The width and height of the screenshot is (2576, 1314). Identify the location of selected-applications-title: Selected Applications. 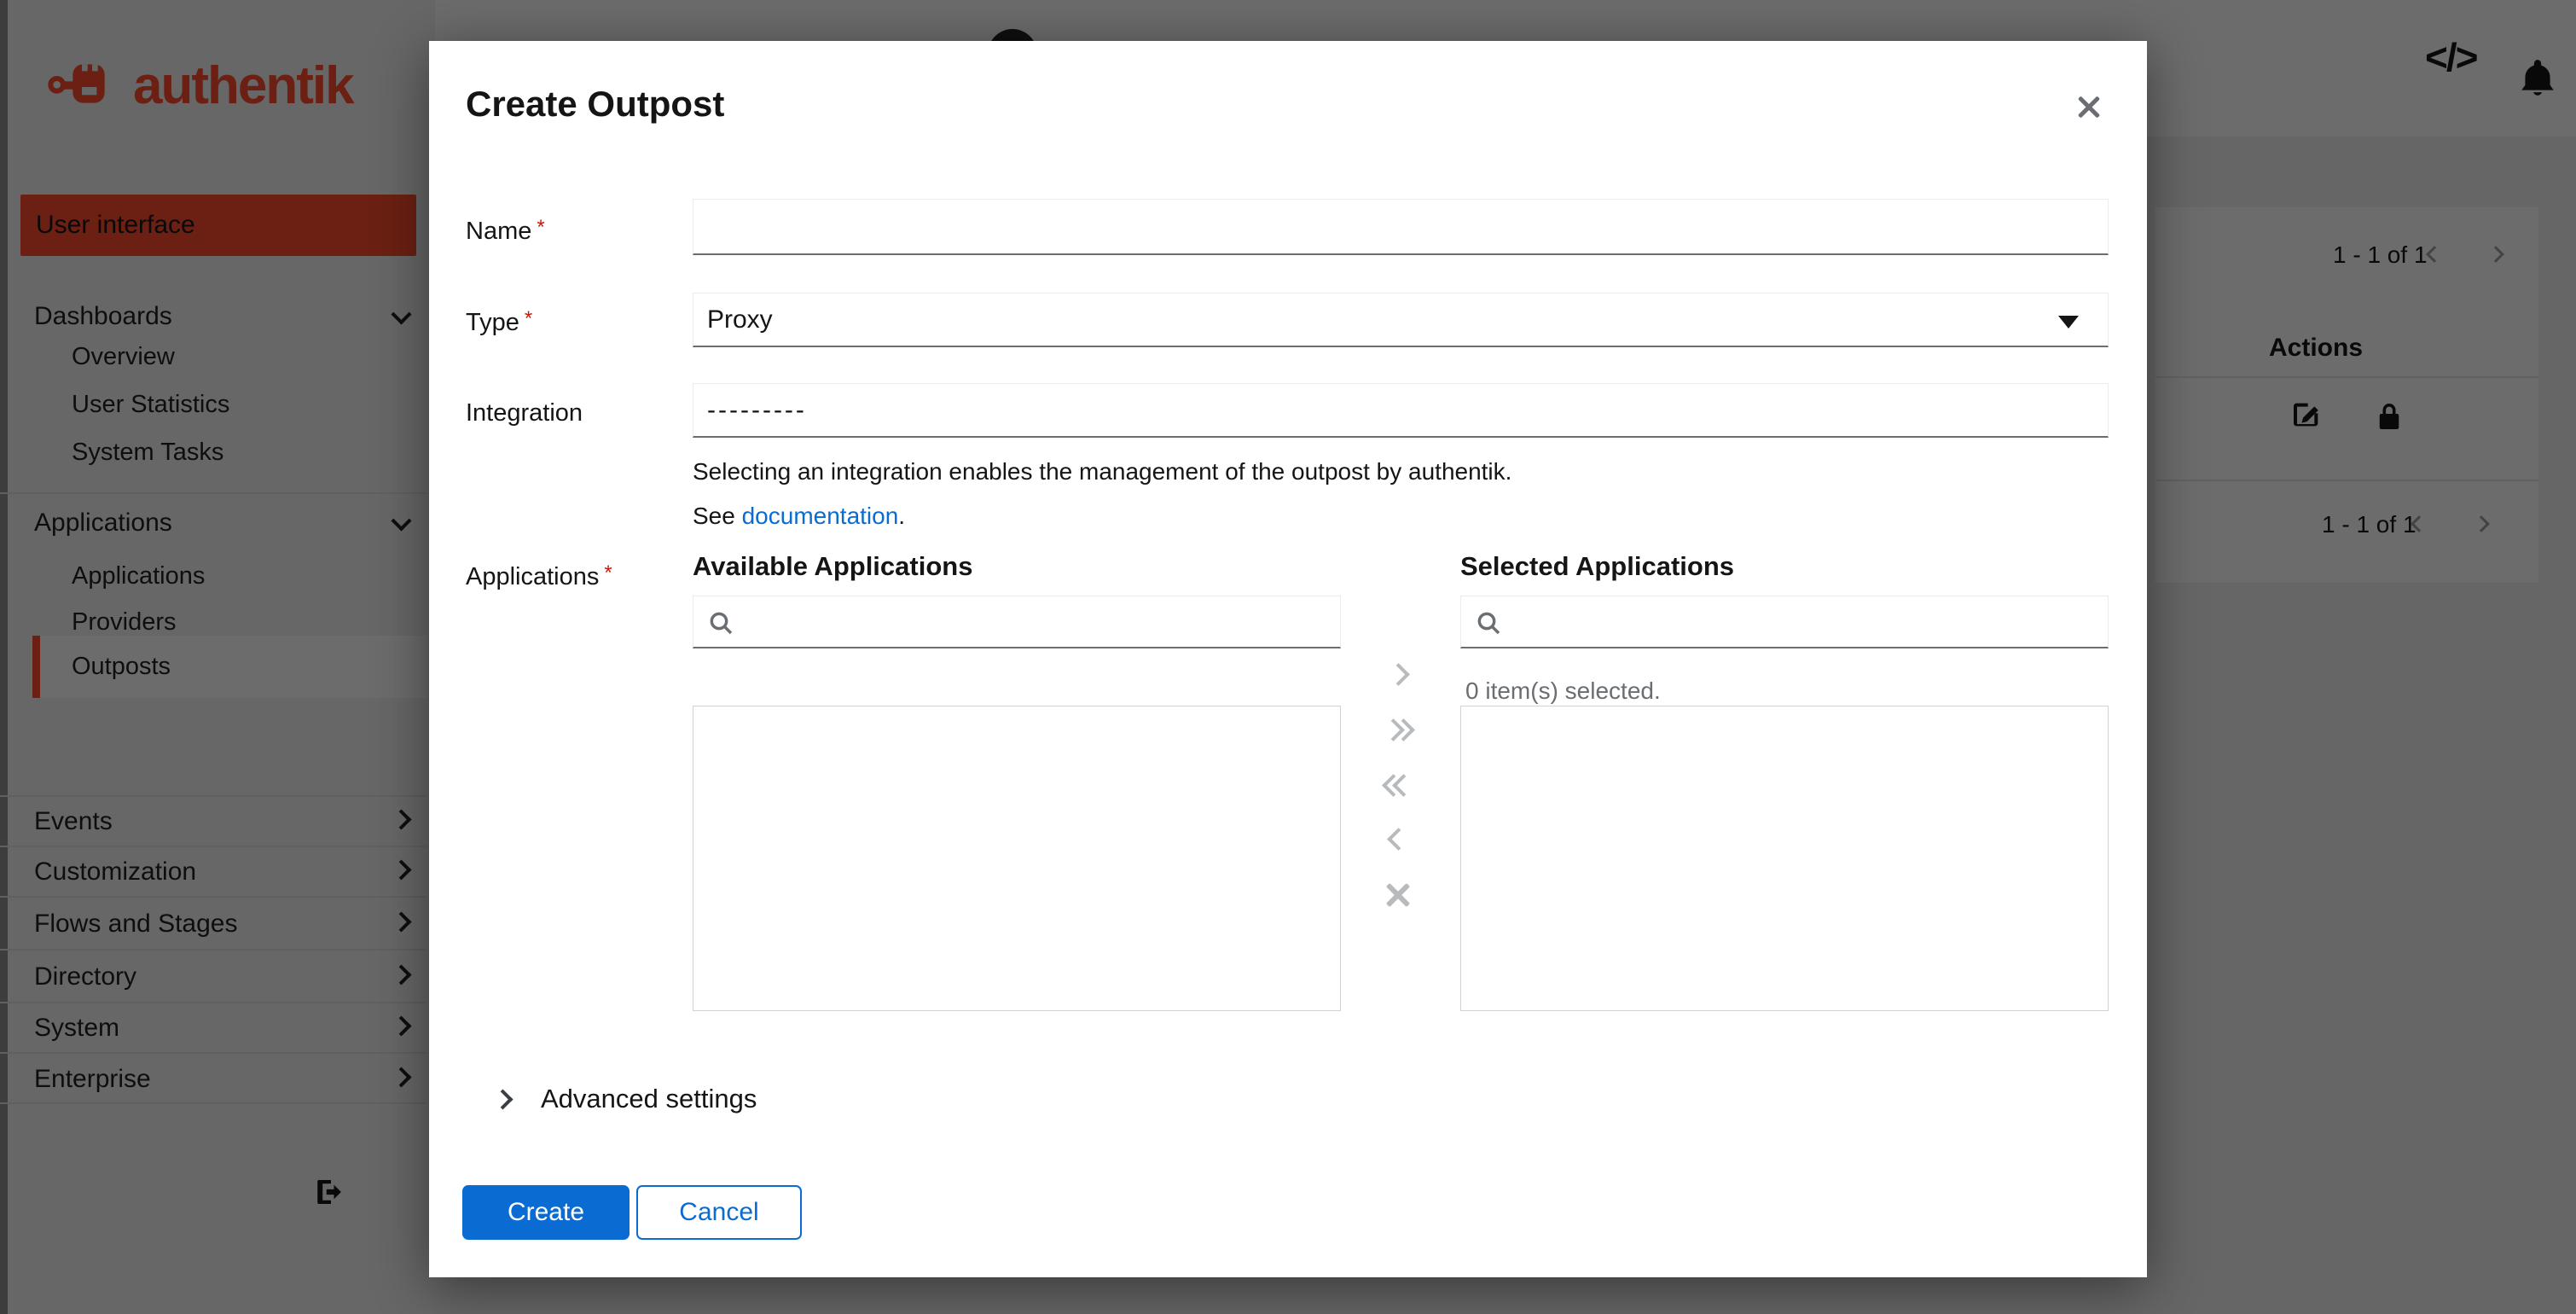
(1597, 566).